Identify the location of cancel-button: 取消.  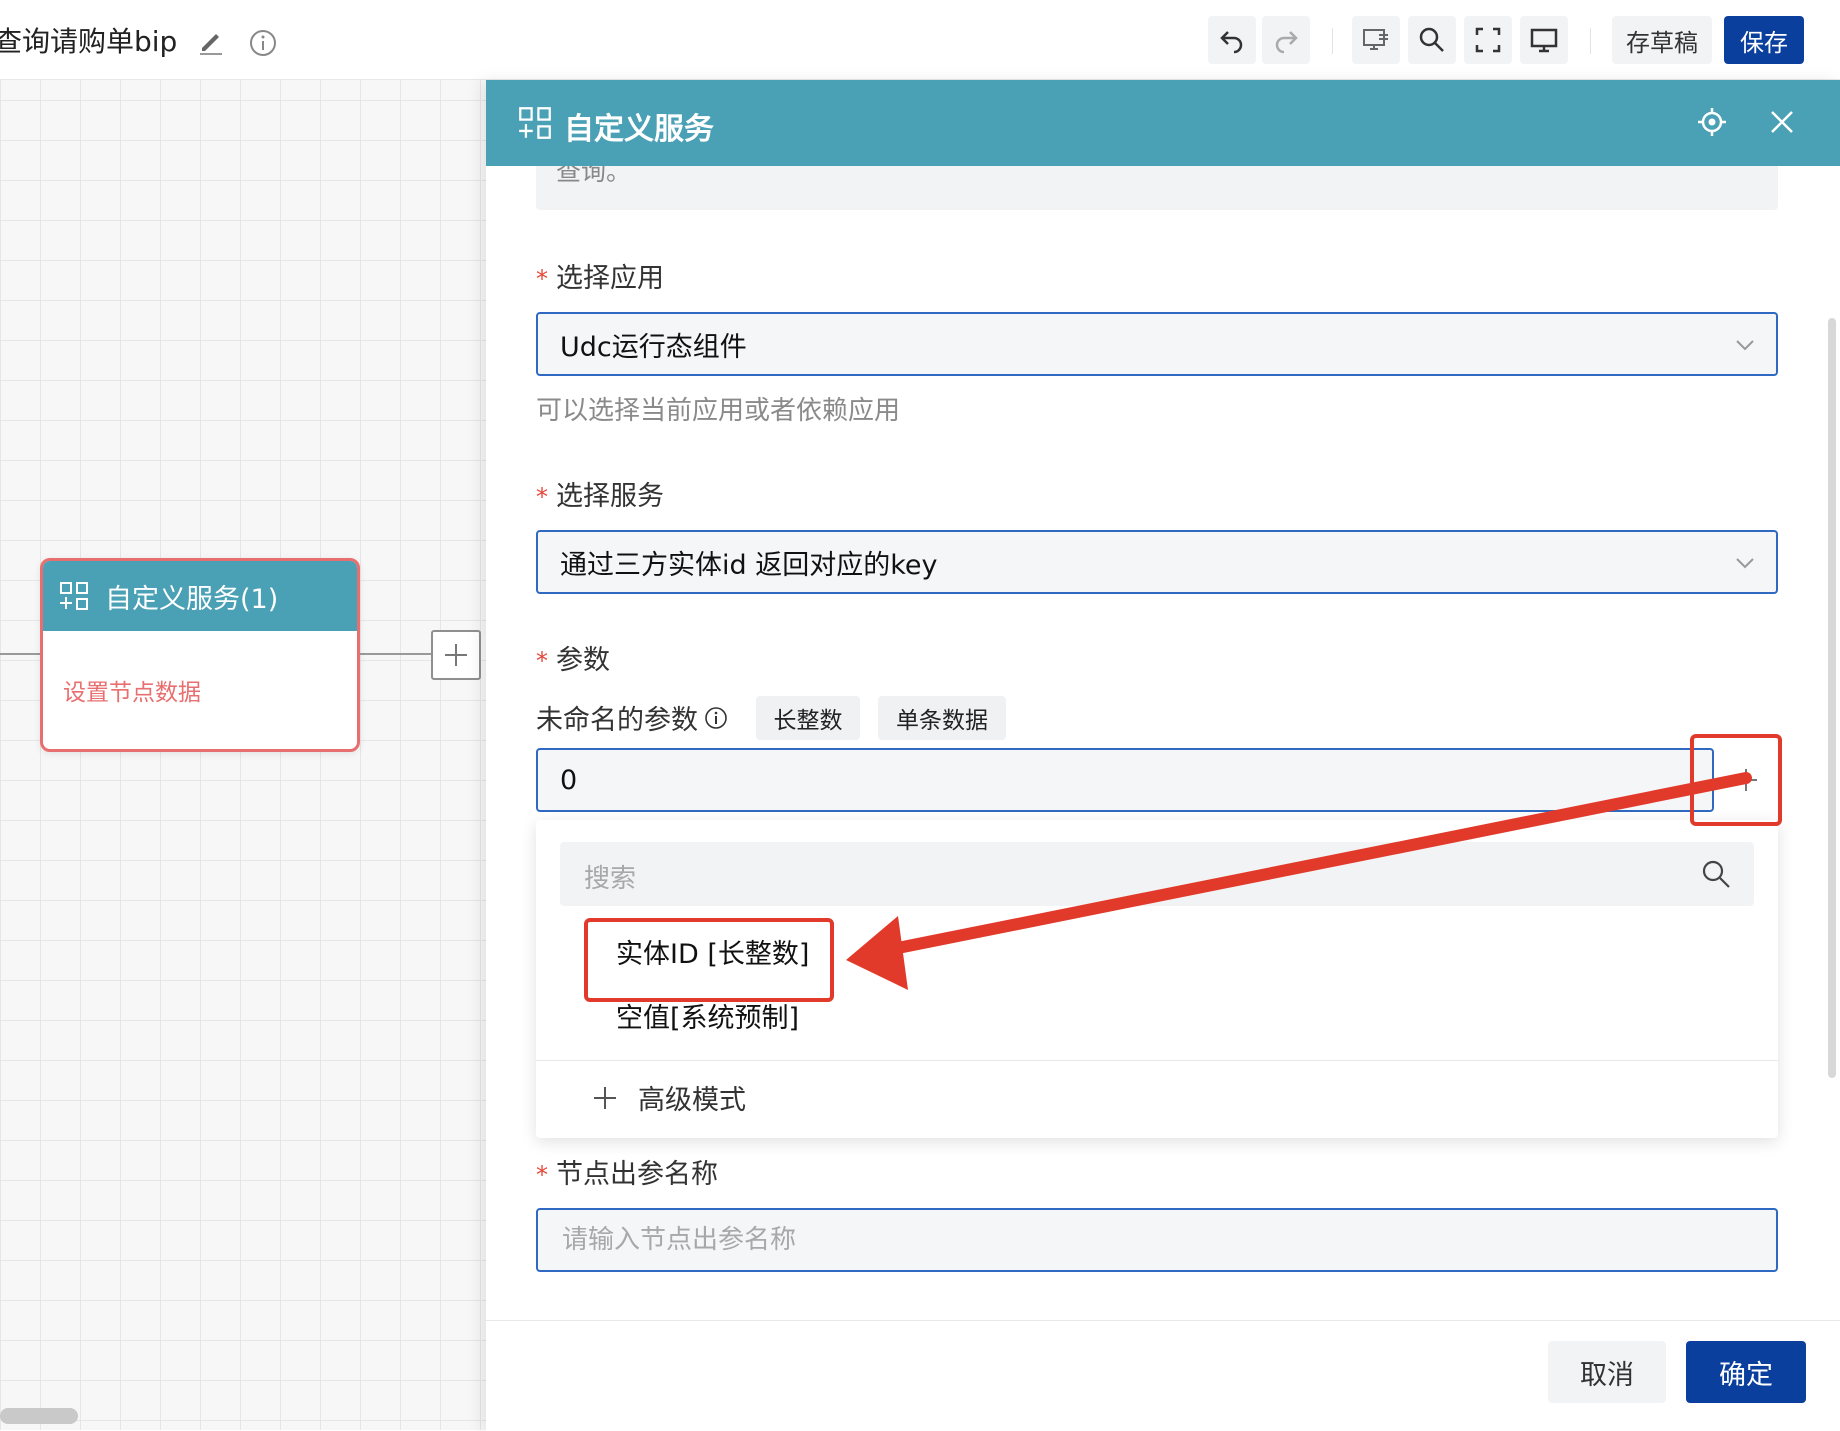
(1607, 1372).